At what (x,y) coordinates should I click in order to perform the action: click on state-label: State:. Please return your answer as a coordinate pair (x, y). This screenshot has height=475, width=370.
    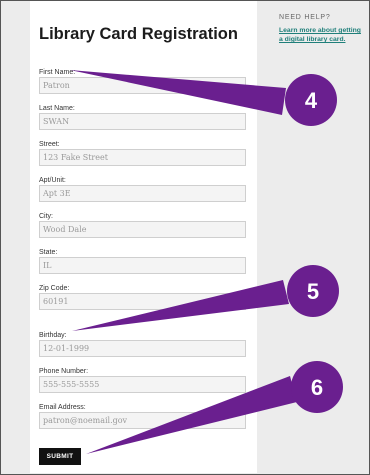
    Looking at the image, I should click on (48, 252).